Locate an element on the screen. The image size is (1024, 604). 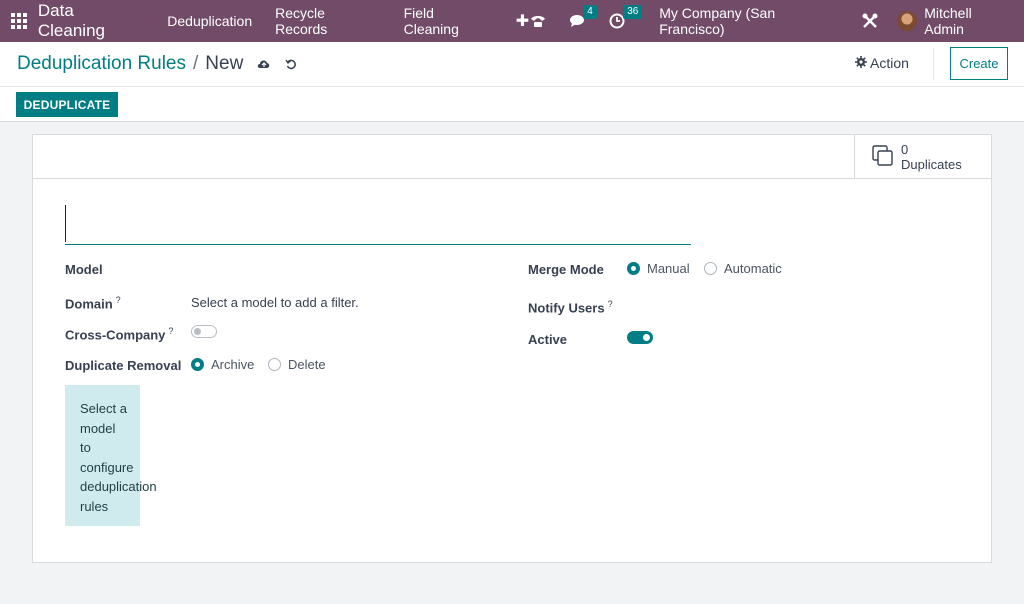
model-label: Model is located at coordinates (84, 269).